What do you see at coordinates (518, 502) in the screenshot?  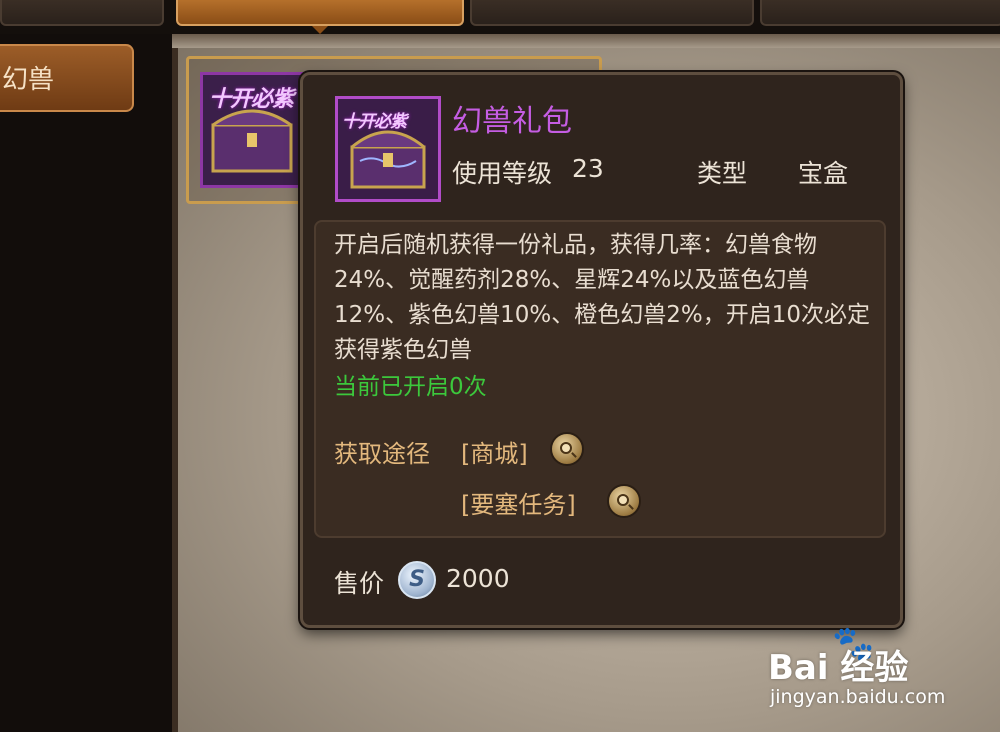 I see `source-link-fortress-quest: [要塞任务]` at bounding box center [518, 502].